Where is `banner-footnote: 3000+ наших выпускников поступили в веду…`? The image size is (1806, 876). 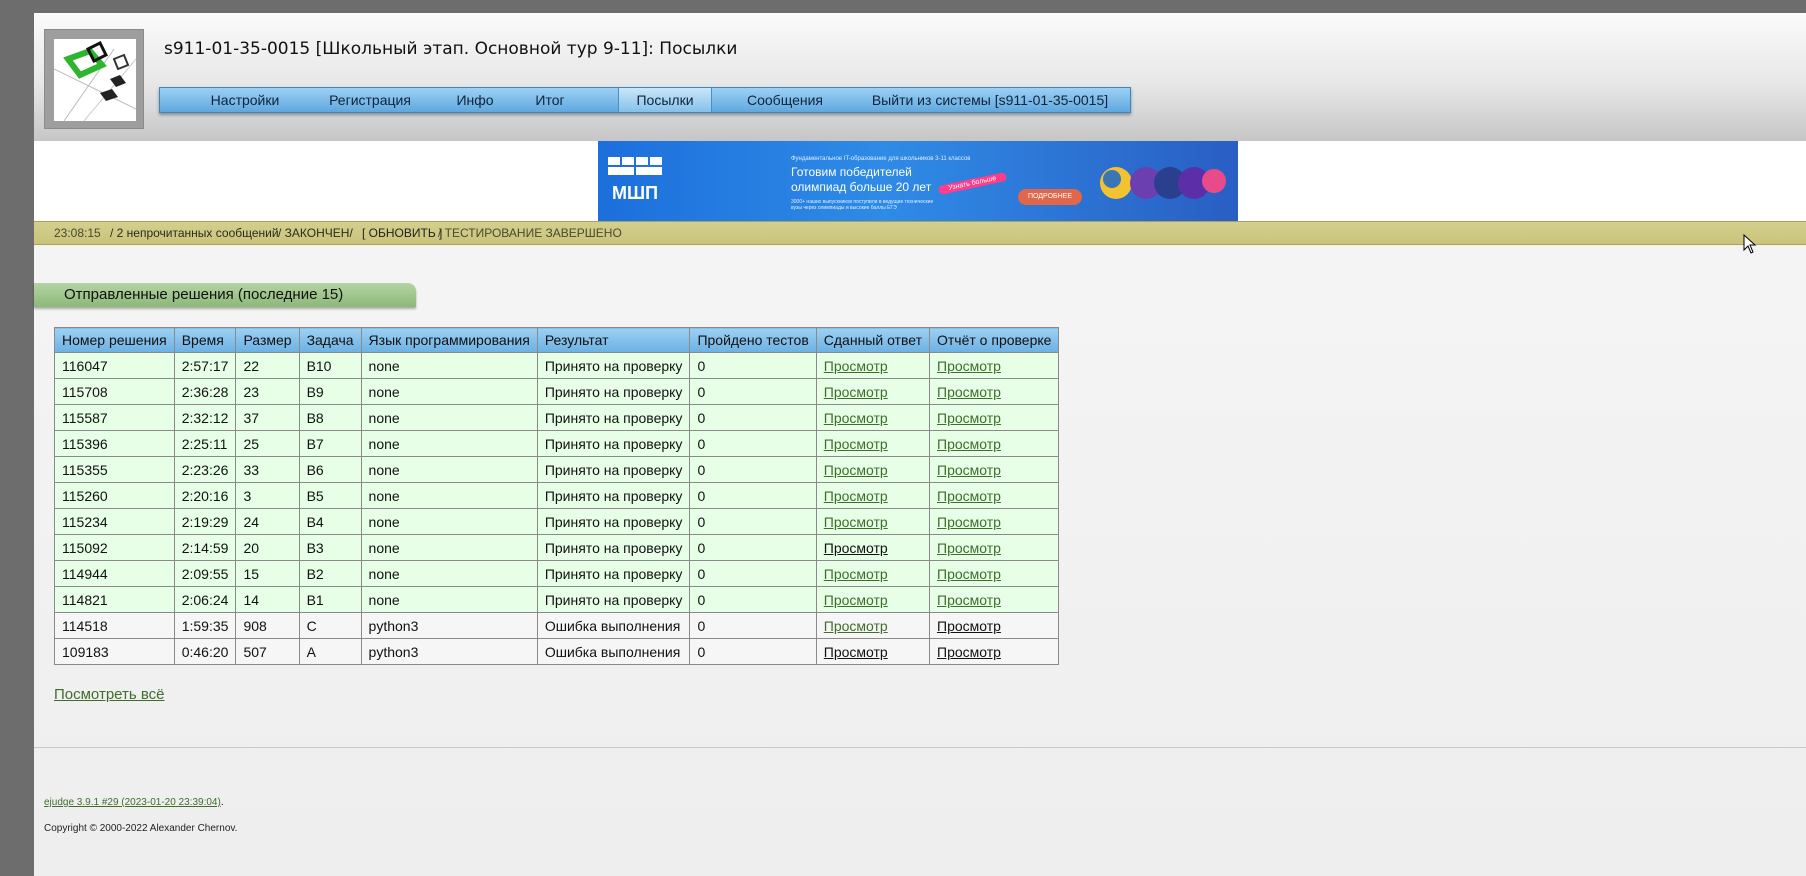
banner-footnote: 3000+ наших выпускников поступили в веду… is located at coordinates (862, 205).